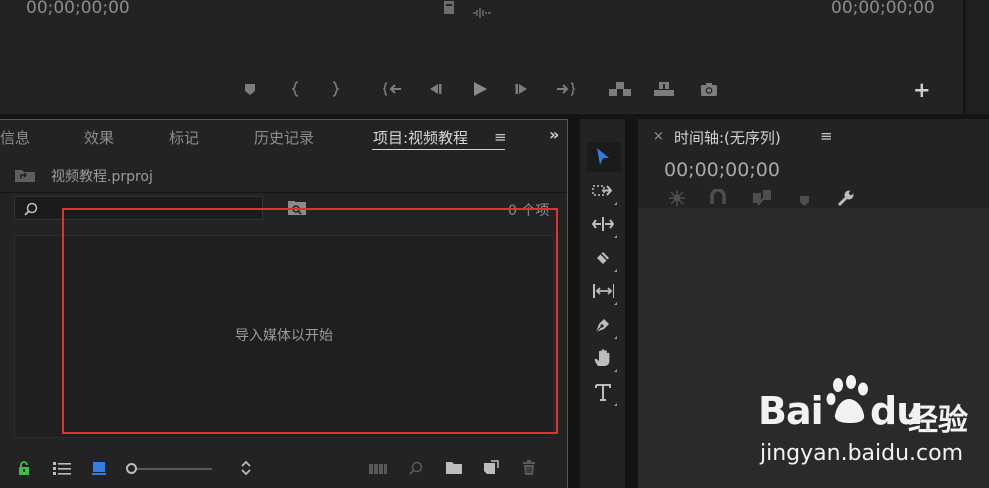 Image resolution: width=989 pixels, height=488 pixels. I want to click on new-item-icon, so click(491, 470).